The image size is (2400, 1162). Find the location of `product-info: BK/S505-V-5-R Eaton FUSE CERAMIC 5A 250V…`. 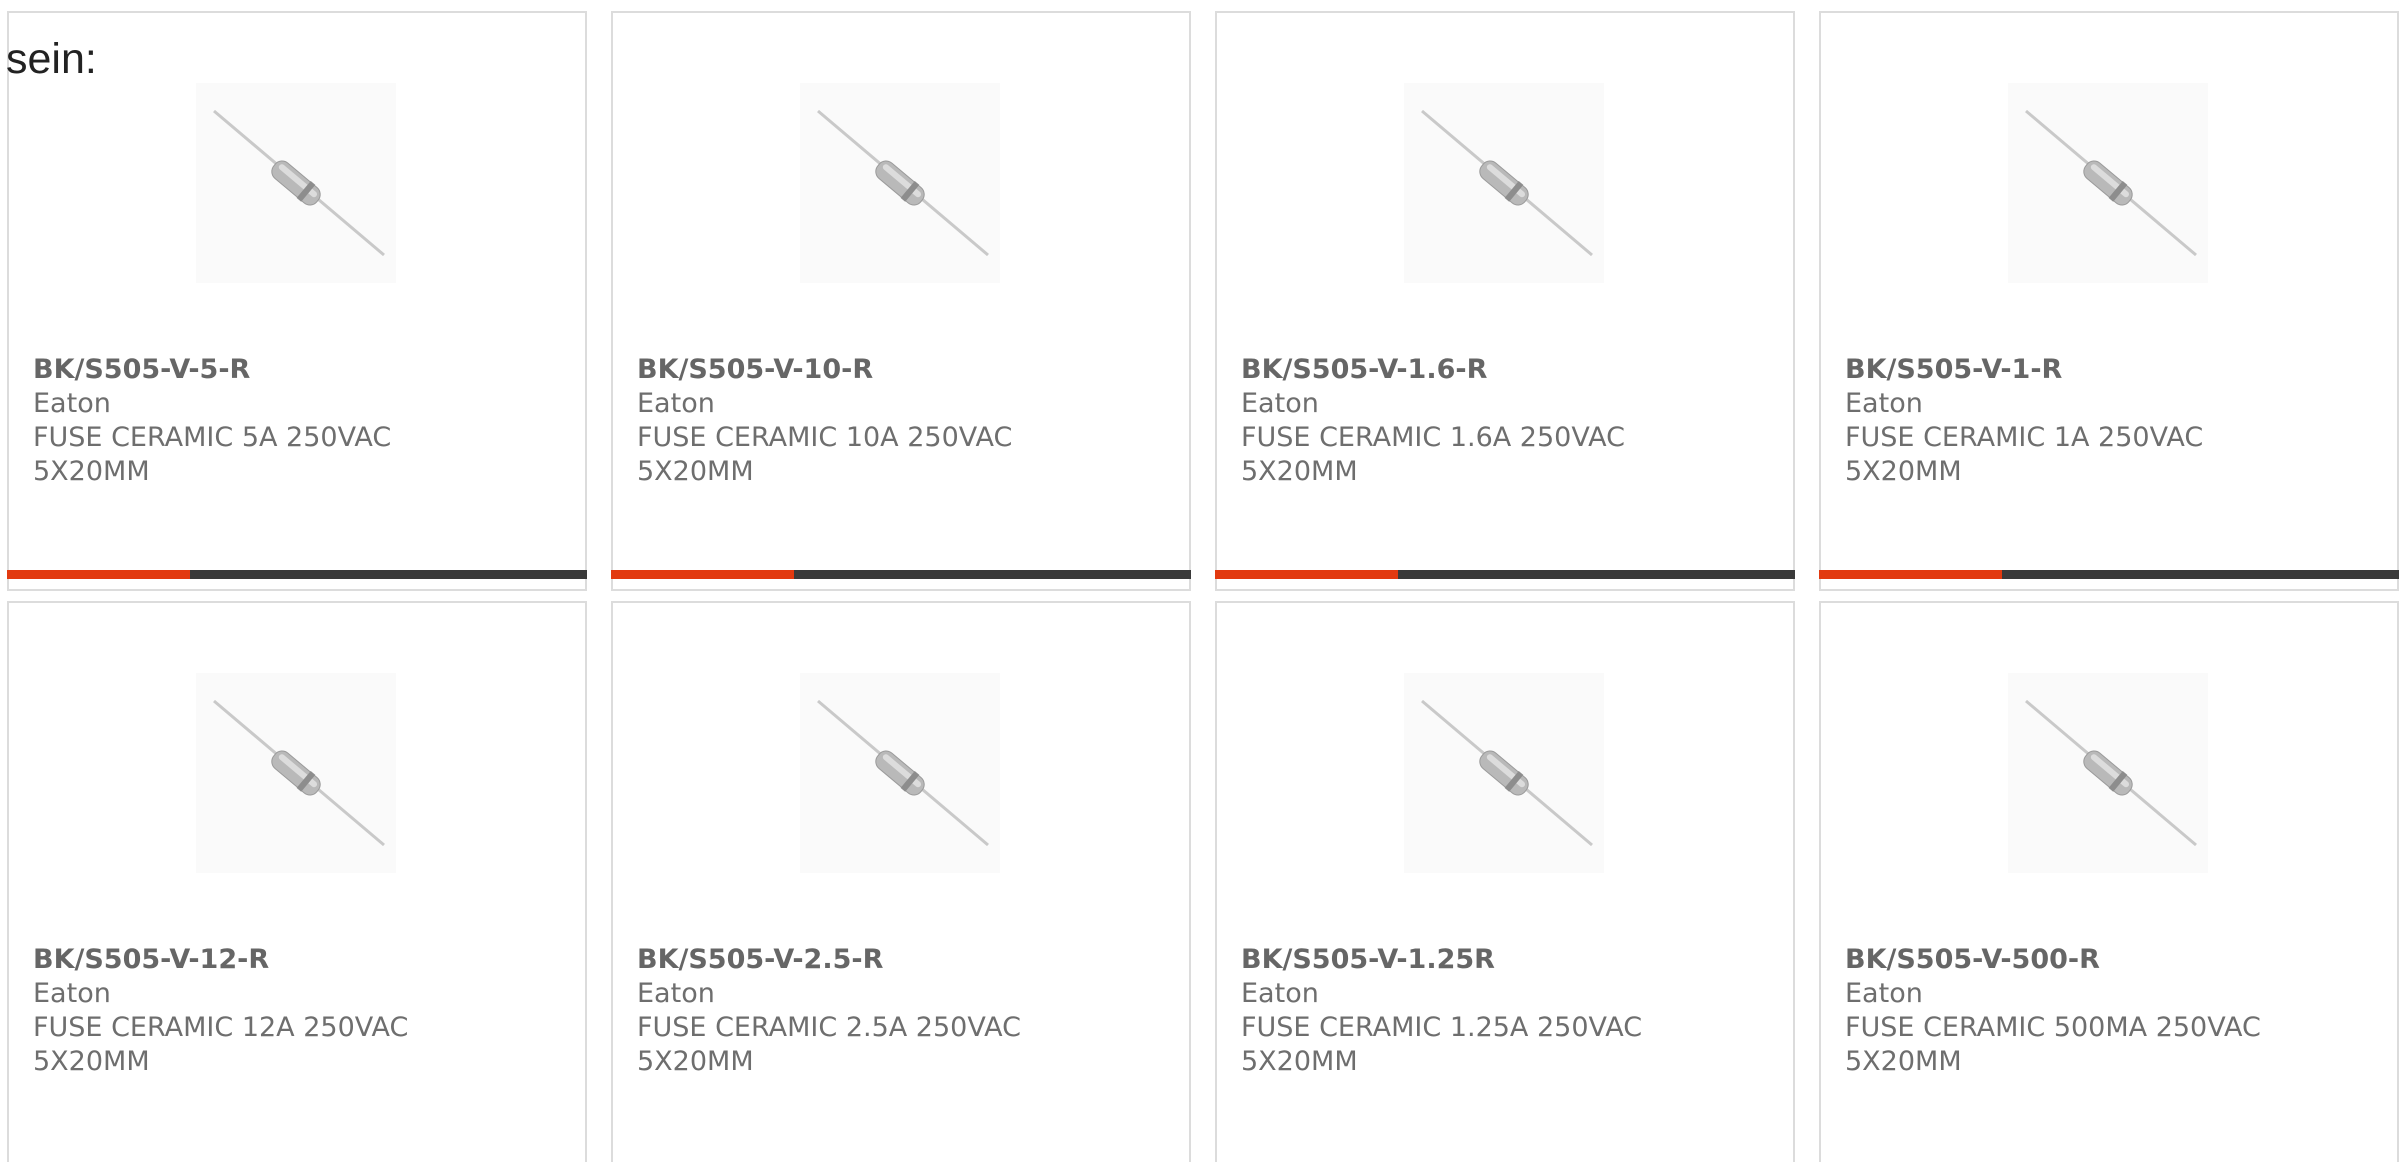

product-info: BK/S505-V-5-R Eaton FUSE CERAMIC 5A 250V… is located at coordinates (299, 421).